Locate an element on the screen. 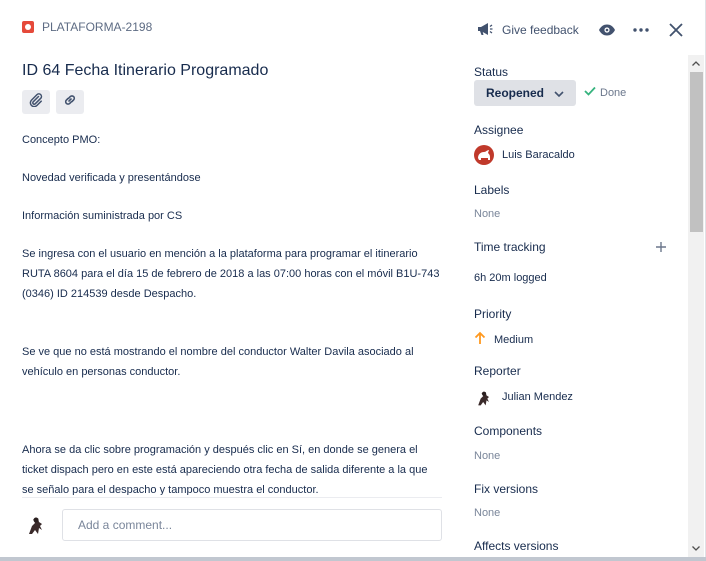  status-dropdown-button: Reopened is located at coordinates (525, 93).